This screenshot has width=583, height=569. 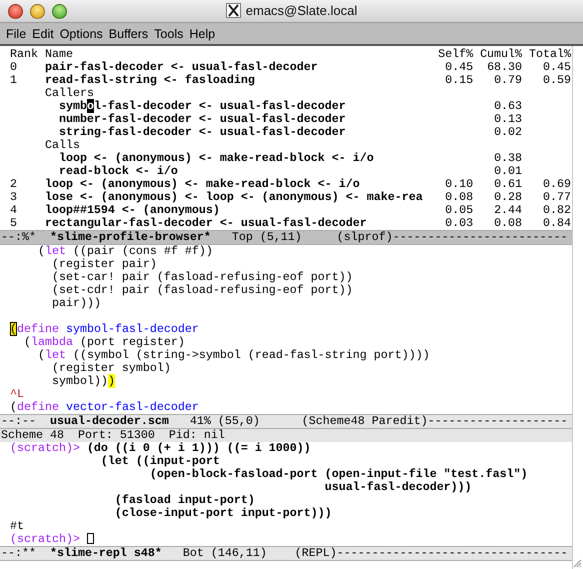 What do you see at coordinates (58, 54) in the screenshot?
I see `column-header: Name` at bounding box center [58, 54].